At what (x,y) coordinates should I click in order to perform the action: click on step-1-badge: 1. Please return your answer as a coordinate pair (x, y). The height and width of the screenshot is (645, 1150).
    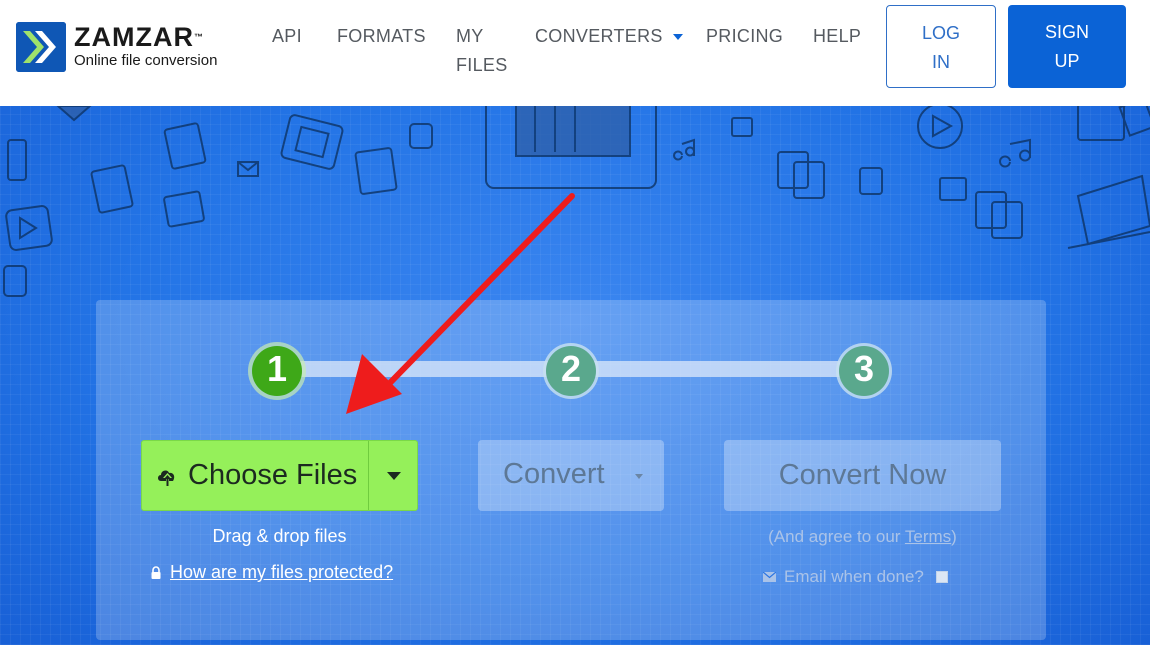
    Looking at the image, I should click on (277, 371).